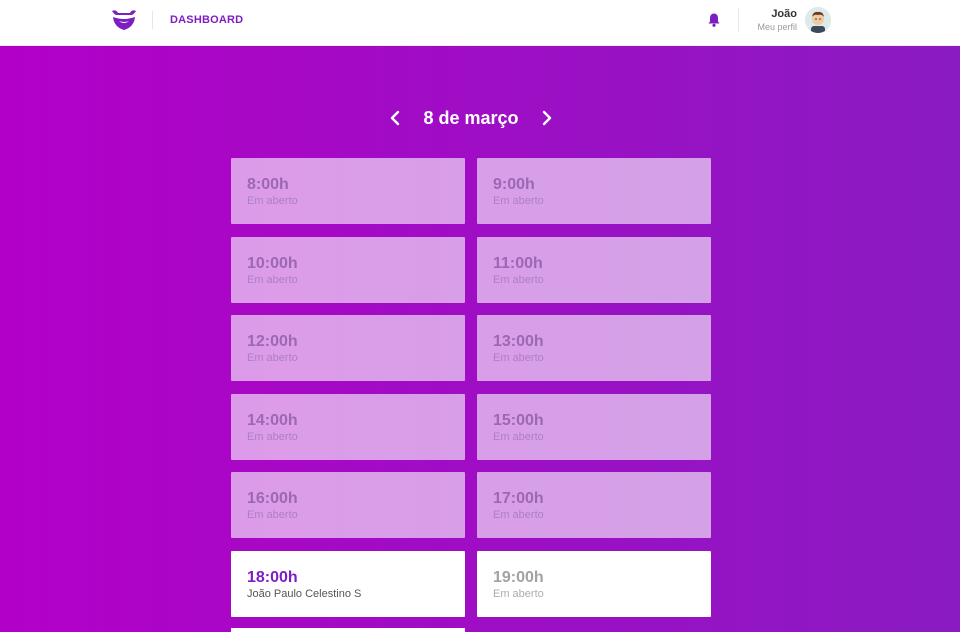 The image size is (960, 632). Describe the element at coordinates (272, 341) in the screenshot. I see `slot-time: 12:00h` at that location.